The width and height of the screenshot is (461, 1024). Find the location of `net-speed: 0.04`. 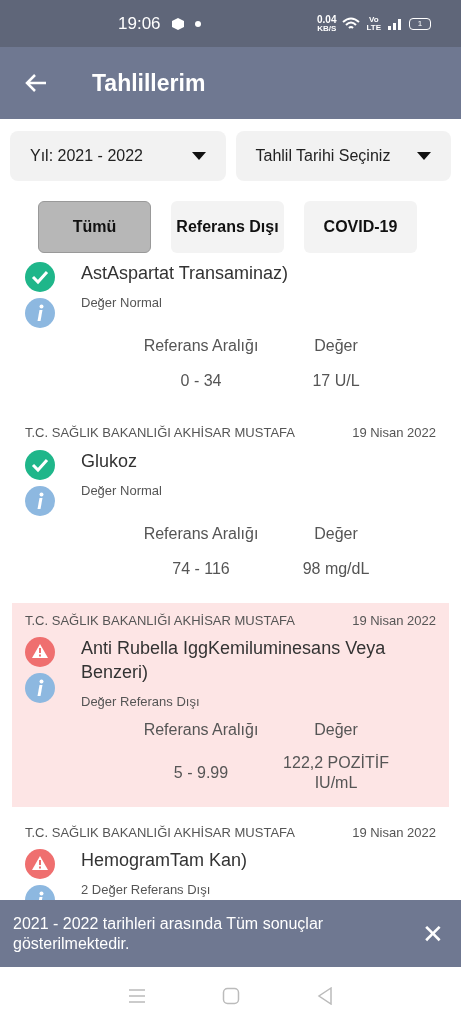

net-speed: 0.04 is located at coordinates (327, 19).